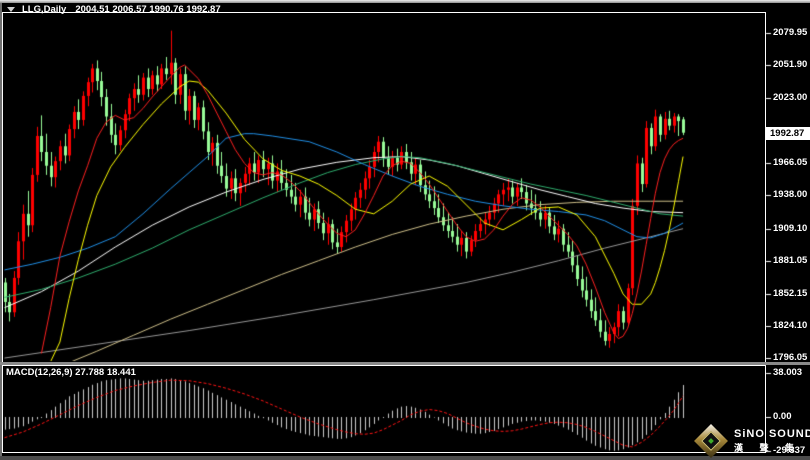 The height and width of the screenshot is (460, 810). Describe the element at coordinates (772, 448) in the screenshot. I see `brand-name-cjk: 漢 聲 集 團` at that location.